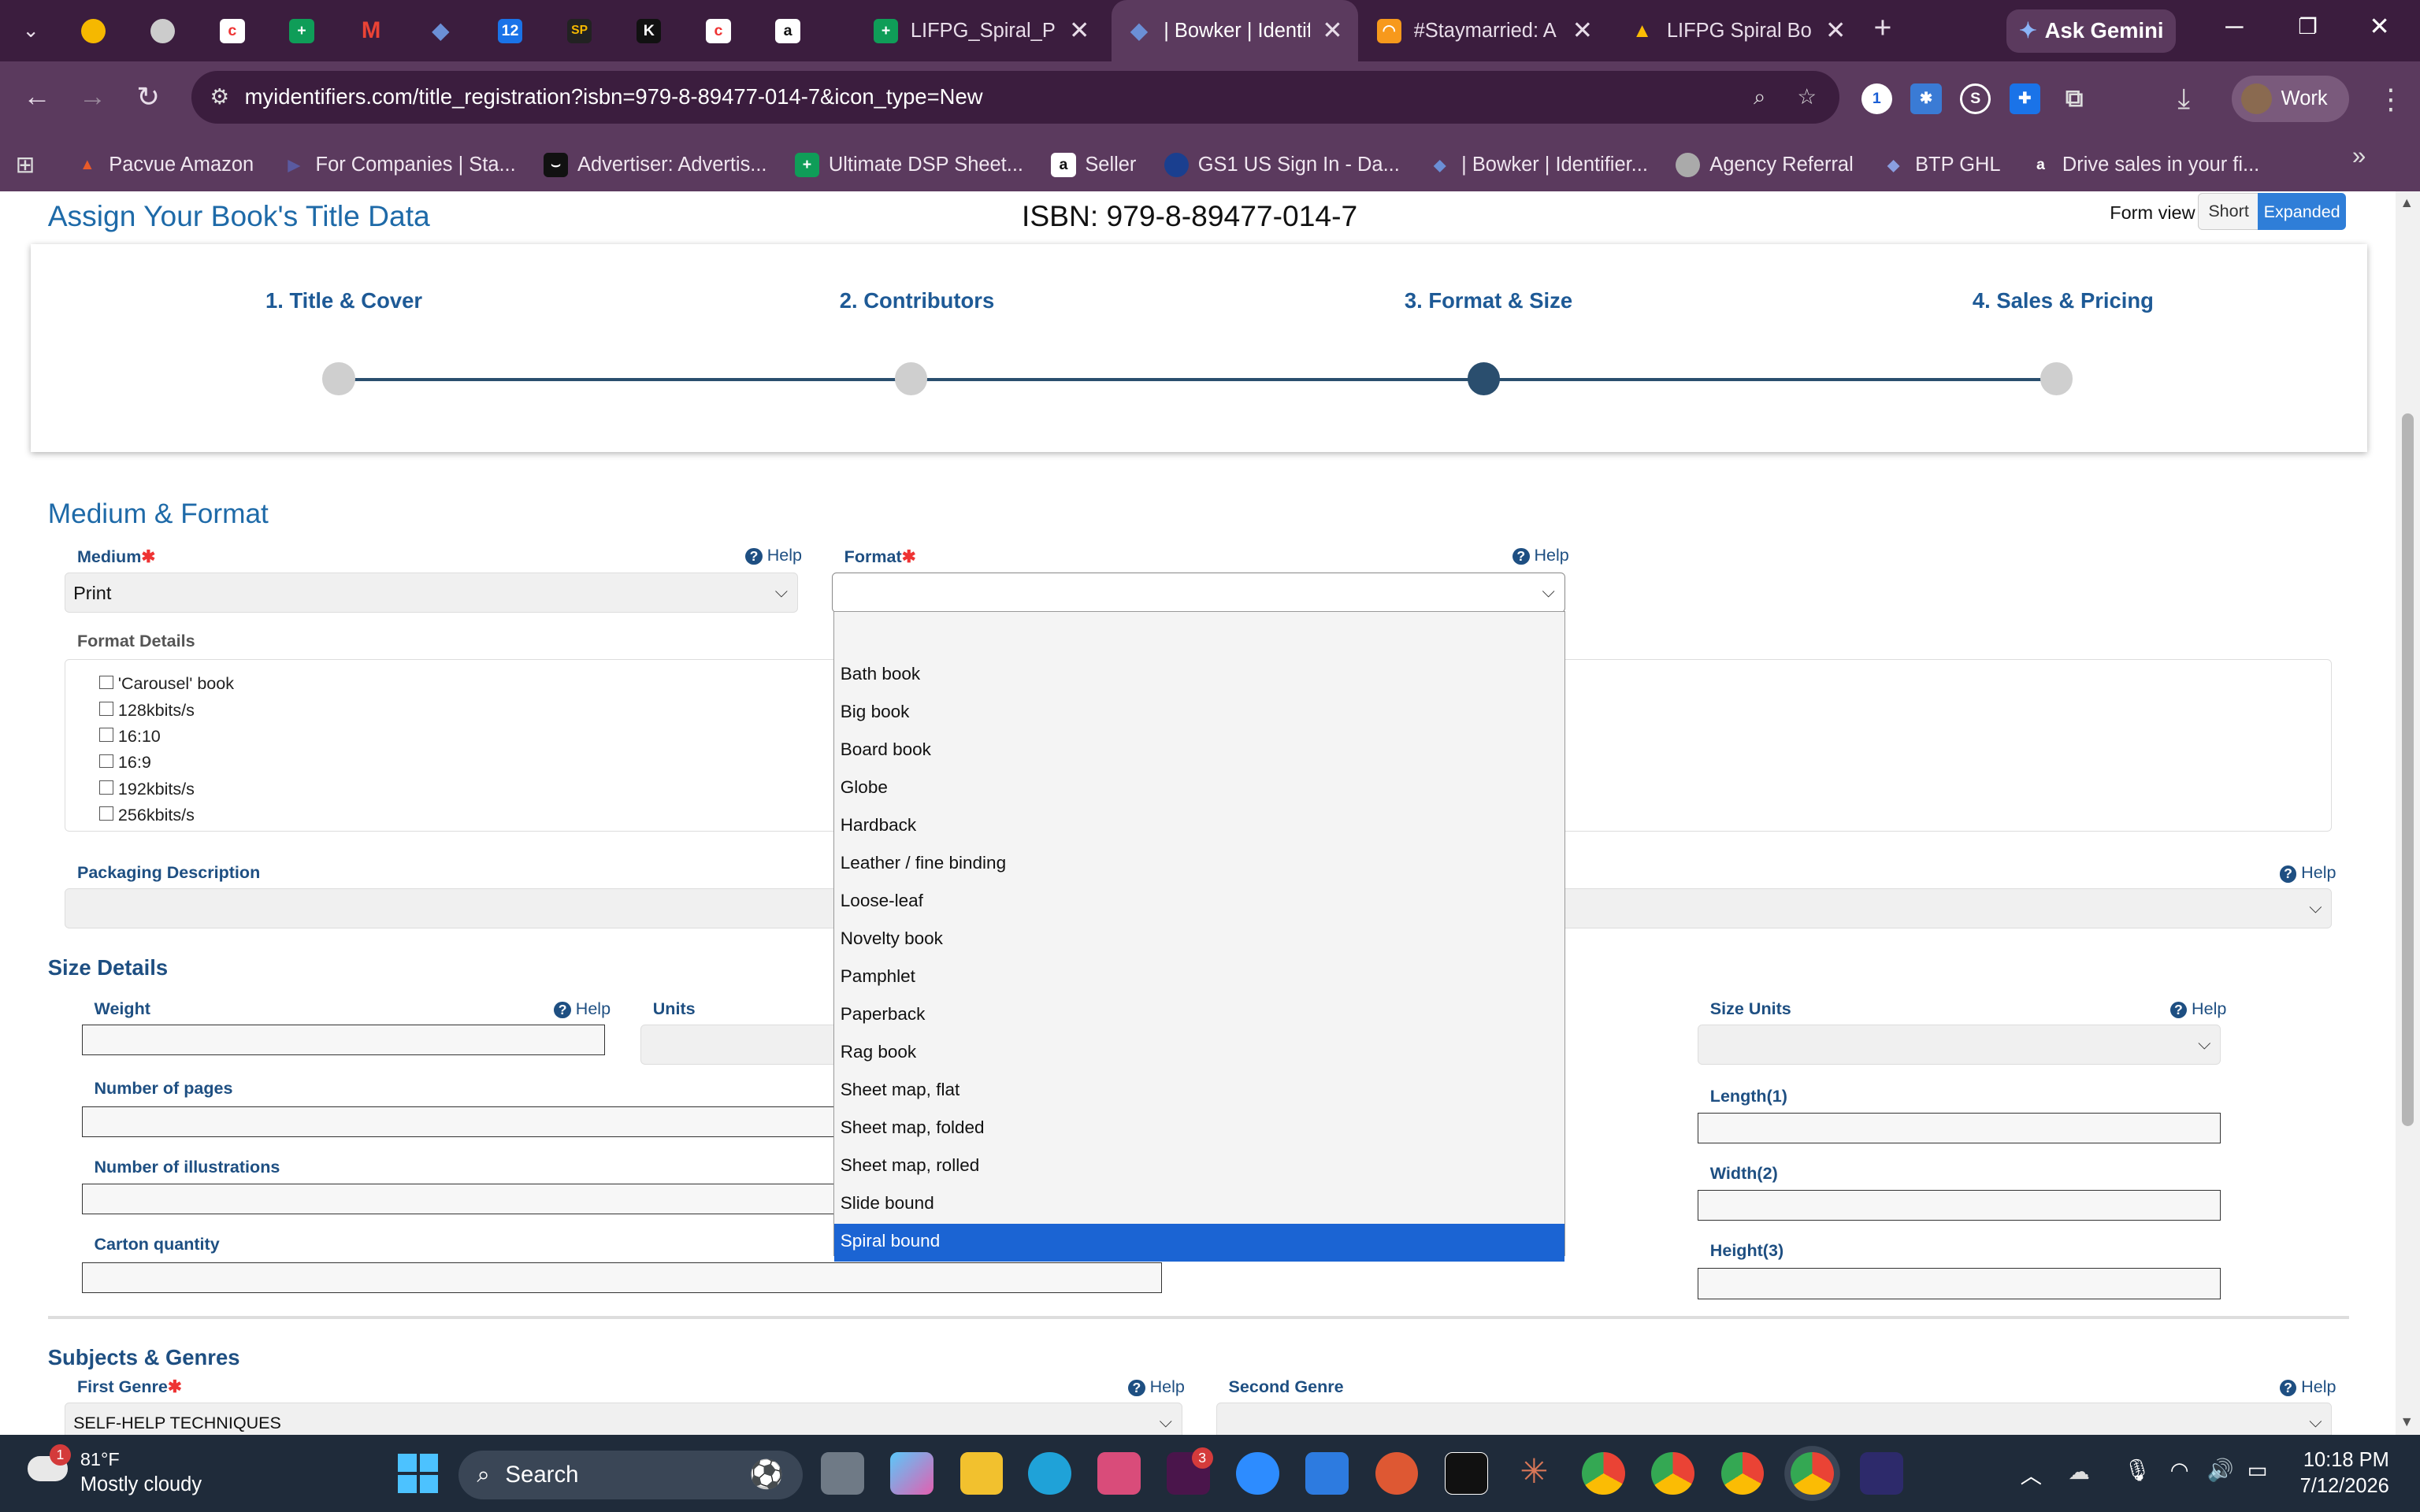 The height and width of the screenshot is (1512, 2420). What do you see at coordinates (166, 815) in the screenshot?
I see `format-detail-item: 256kbits/s` at bounding box center [166, 815].